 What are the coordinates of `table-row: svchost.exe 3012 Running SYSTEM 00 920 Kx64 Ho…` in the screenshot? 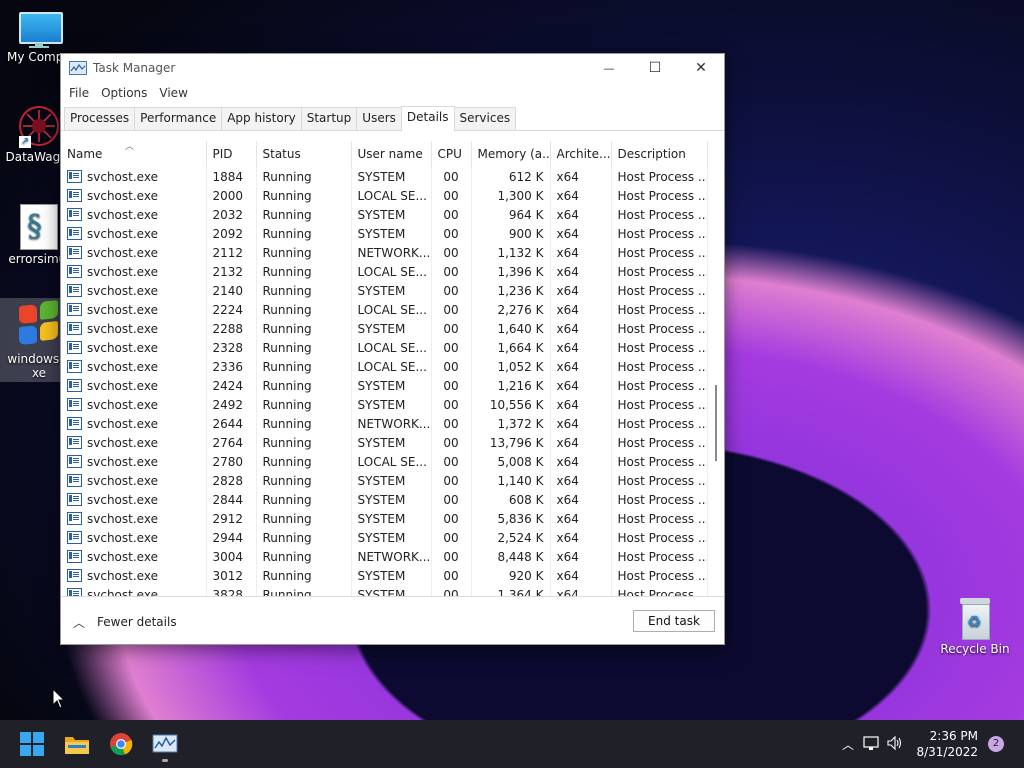 It's located at (384, 575).